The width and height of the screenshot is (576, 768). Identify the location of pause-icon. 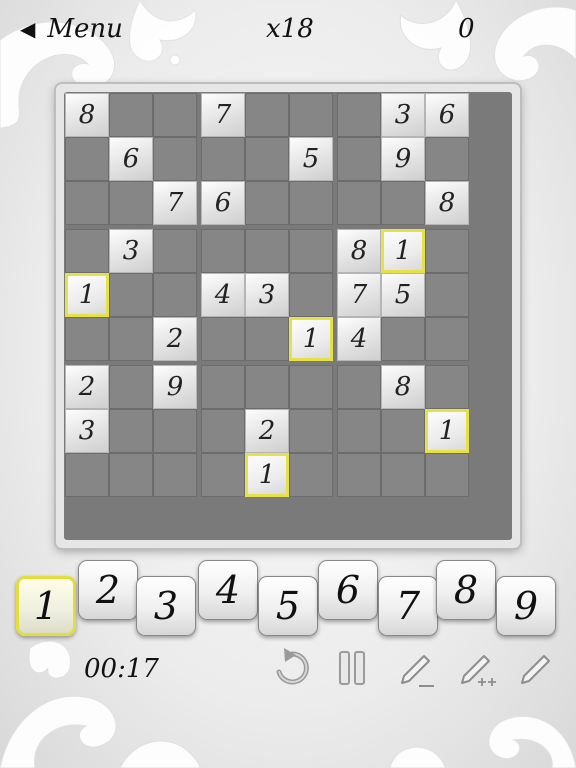
(352, 668).